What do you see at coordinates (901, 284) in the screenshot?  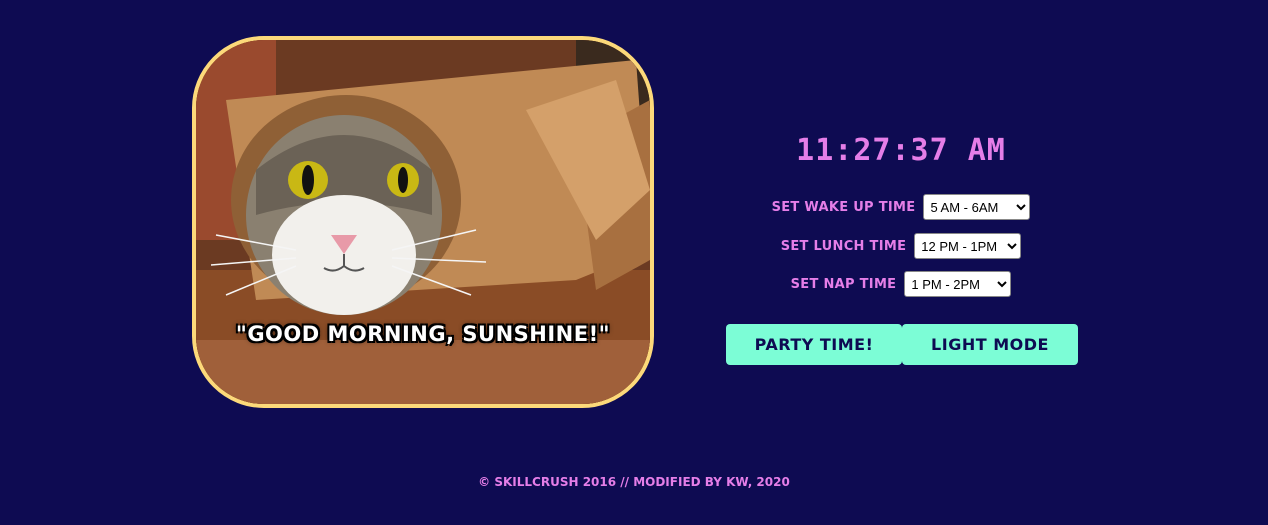 I see `nap-time-row: SET NAP TIME 1 PM - 2PM` at bounding box center [901, 284].